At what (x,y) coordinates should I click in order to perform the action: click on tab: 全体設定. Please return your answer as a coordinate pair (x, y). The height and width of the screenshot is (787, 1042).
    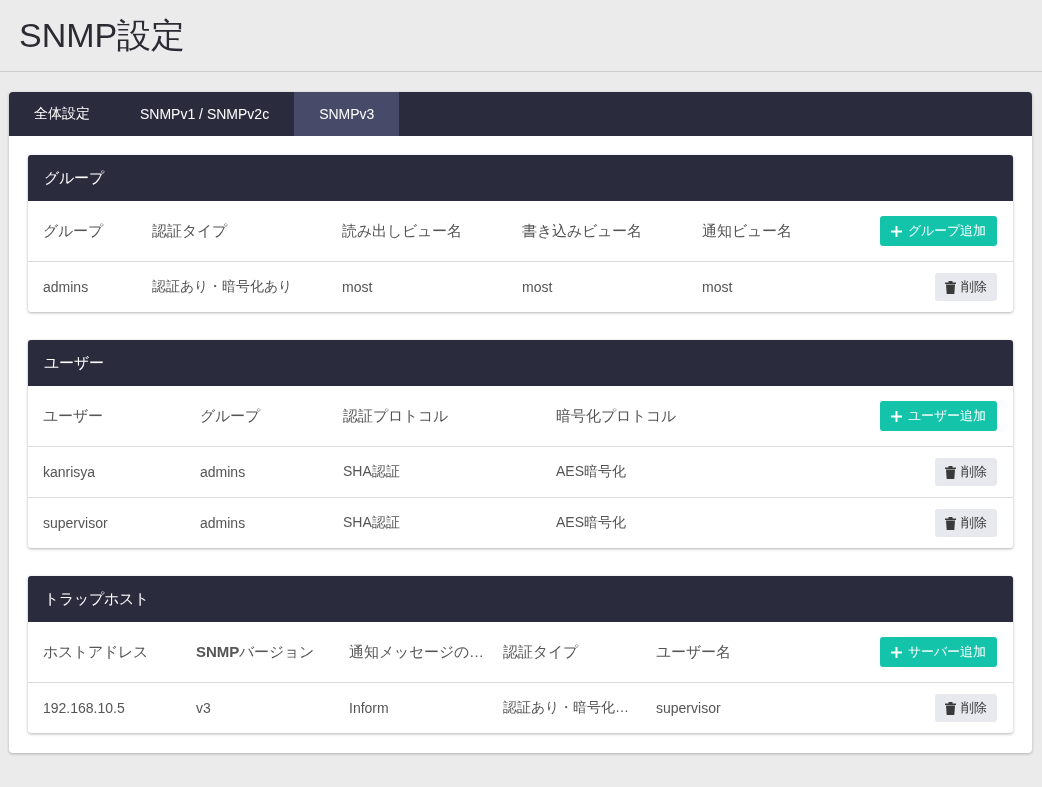
    Looking at the image, I should click on (62, 114).